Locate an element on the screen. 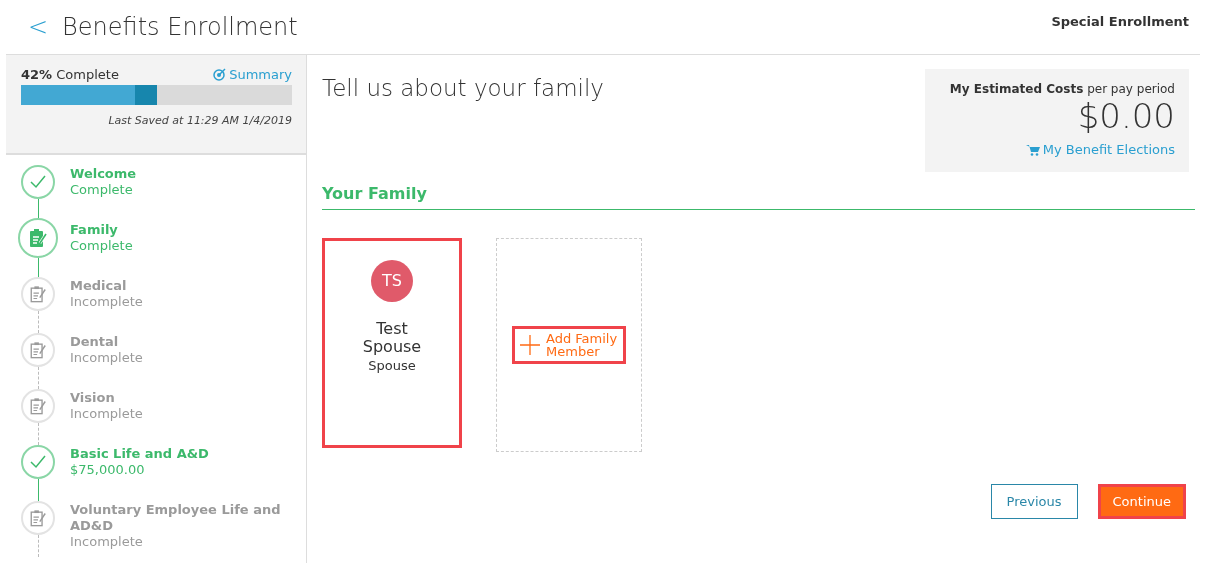 Image resolution: width=1206 pixels, height=563 pixels. target-icon is located at coordinates (220, 74).